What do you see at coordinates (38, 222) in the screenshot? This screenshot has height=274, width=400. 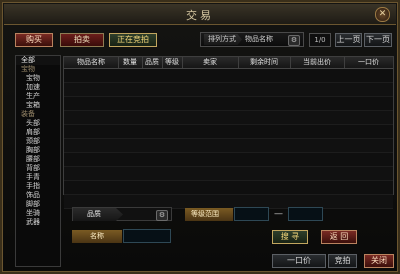 I see `sidebar-item-weapon: 武器` at bounding box center [38, 222].